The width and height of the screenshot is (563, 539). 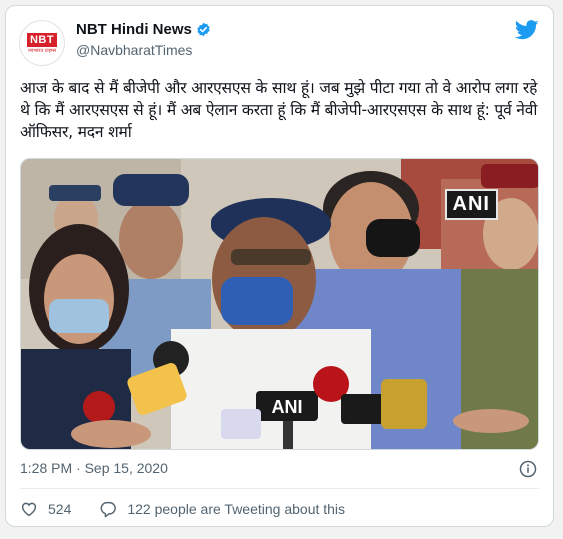 I want to click on tweet-timestamp: 1:28 PM · Sep 15, 2020, so click(x=94, y=468).